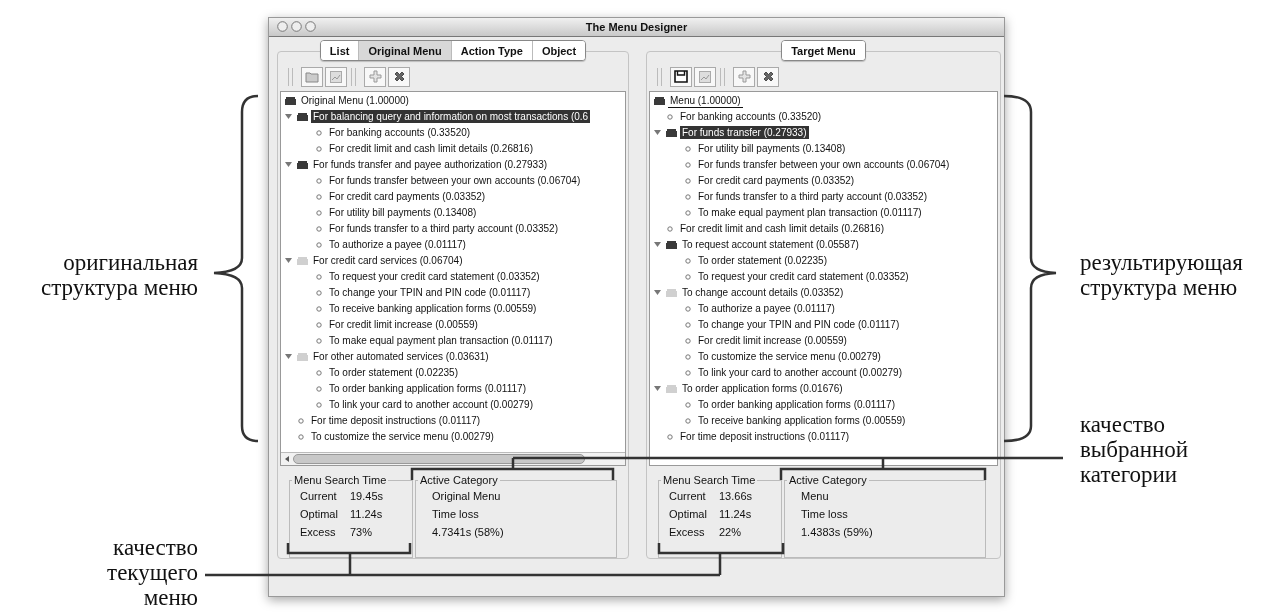 This screenshot has width=1276, height=615. What do you see at coordinates (492, 50) in the screenshot?
I see `tab: Action Type` at bounding box center [492, 50].